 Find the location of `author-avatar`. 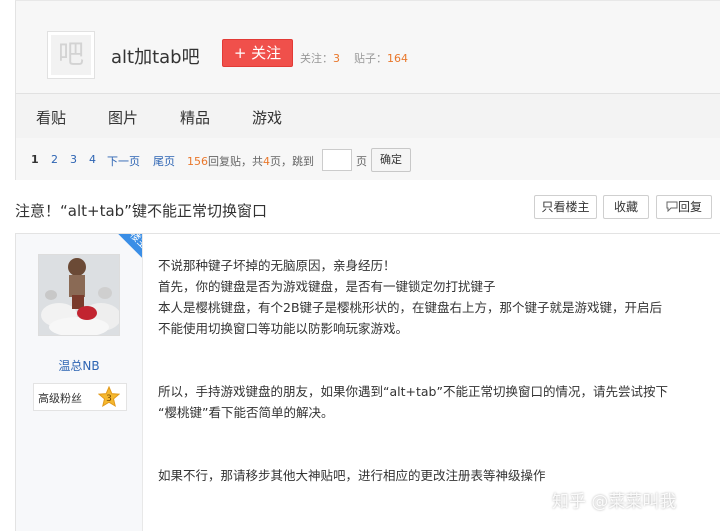

author-avatar is located at coordinates (79, 295).